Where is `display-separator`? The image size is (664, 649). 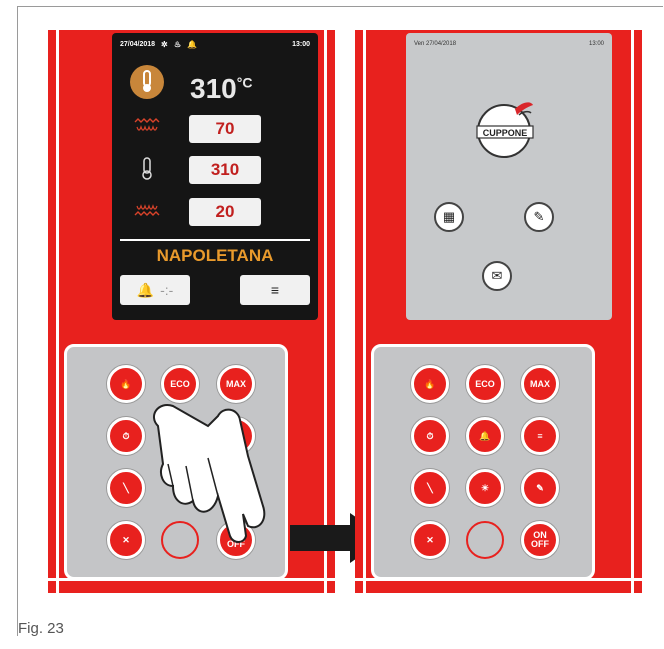 display-separator is located at coordinates (215, 240).